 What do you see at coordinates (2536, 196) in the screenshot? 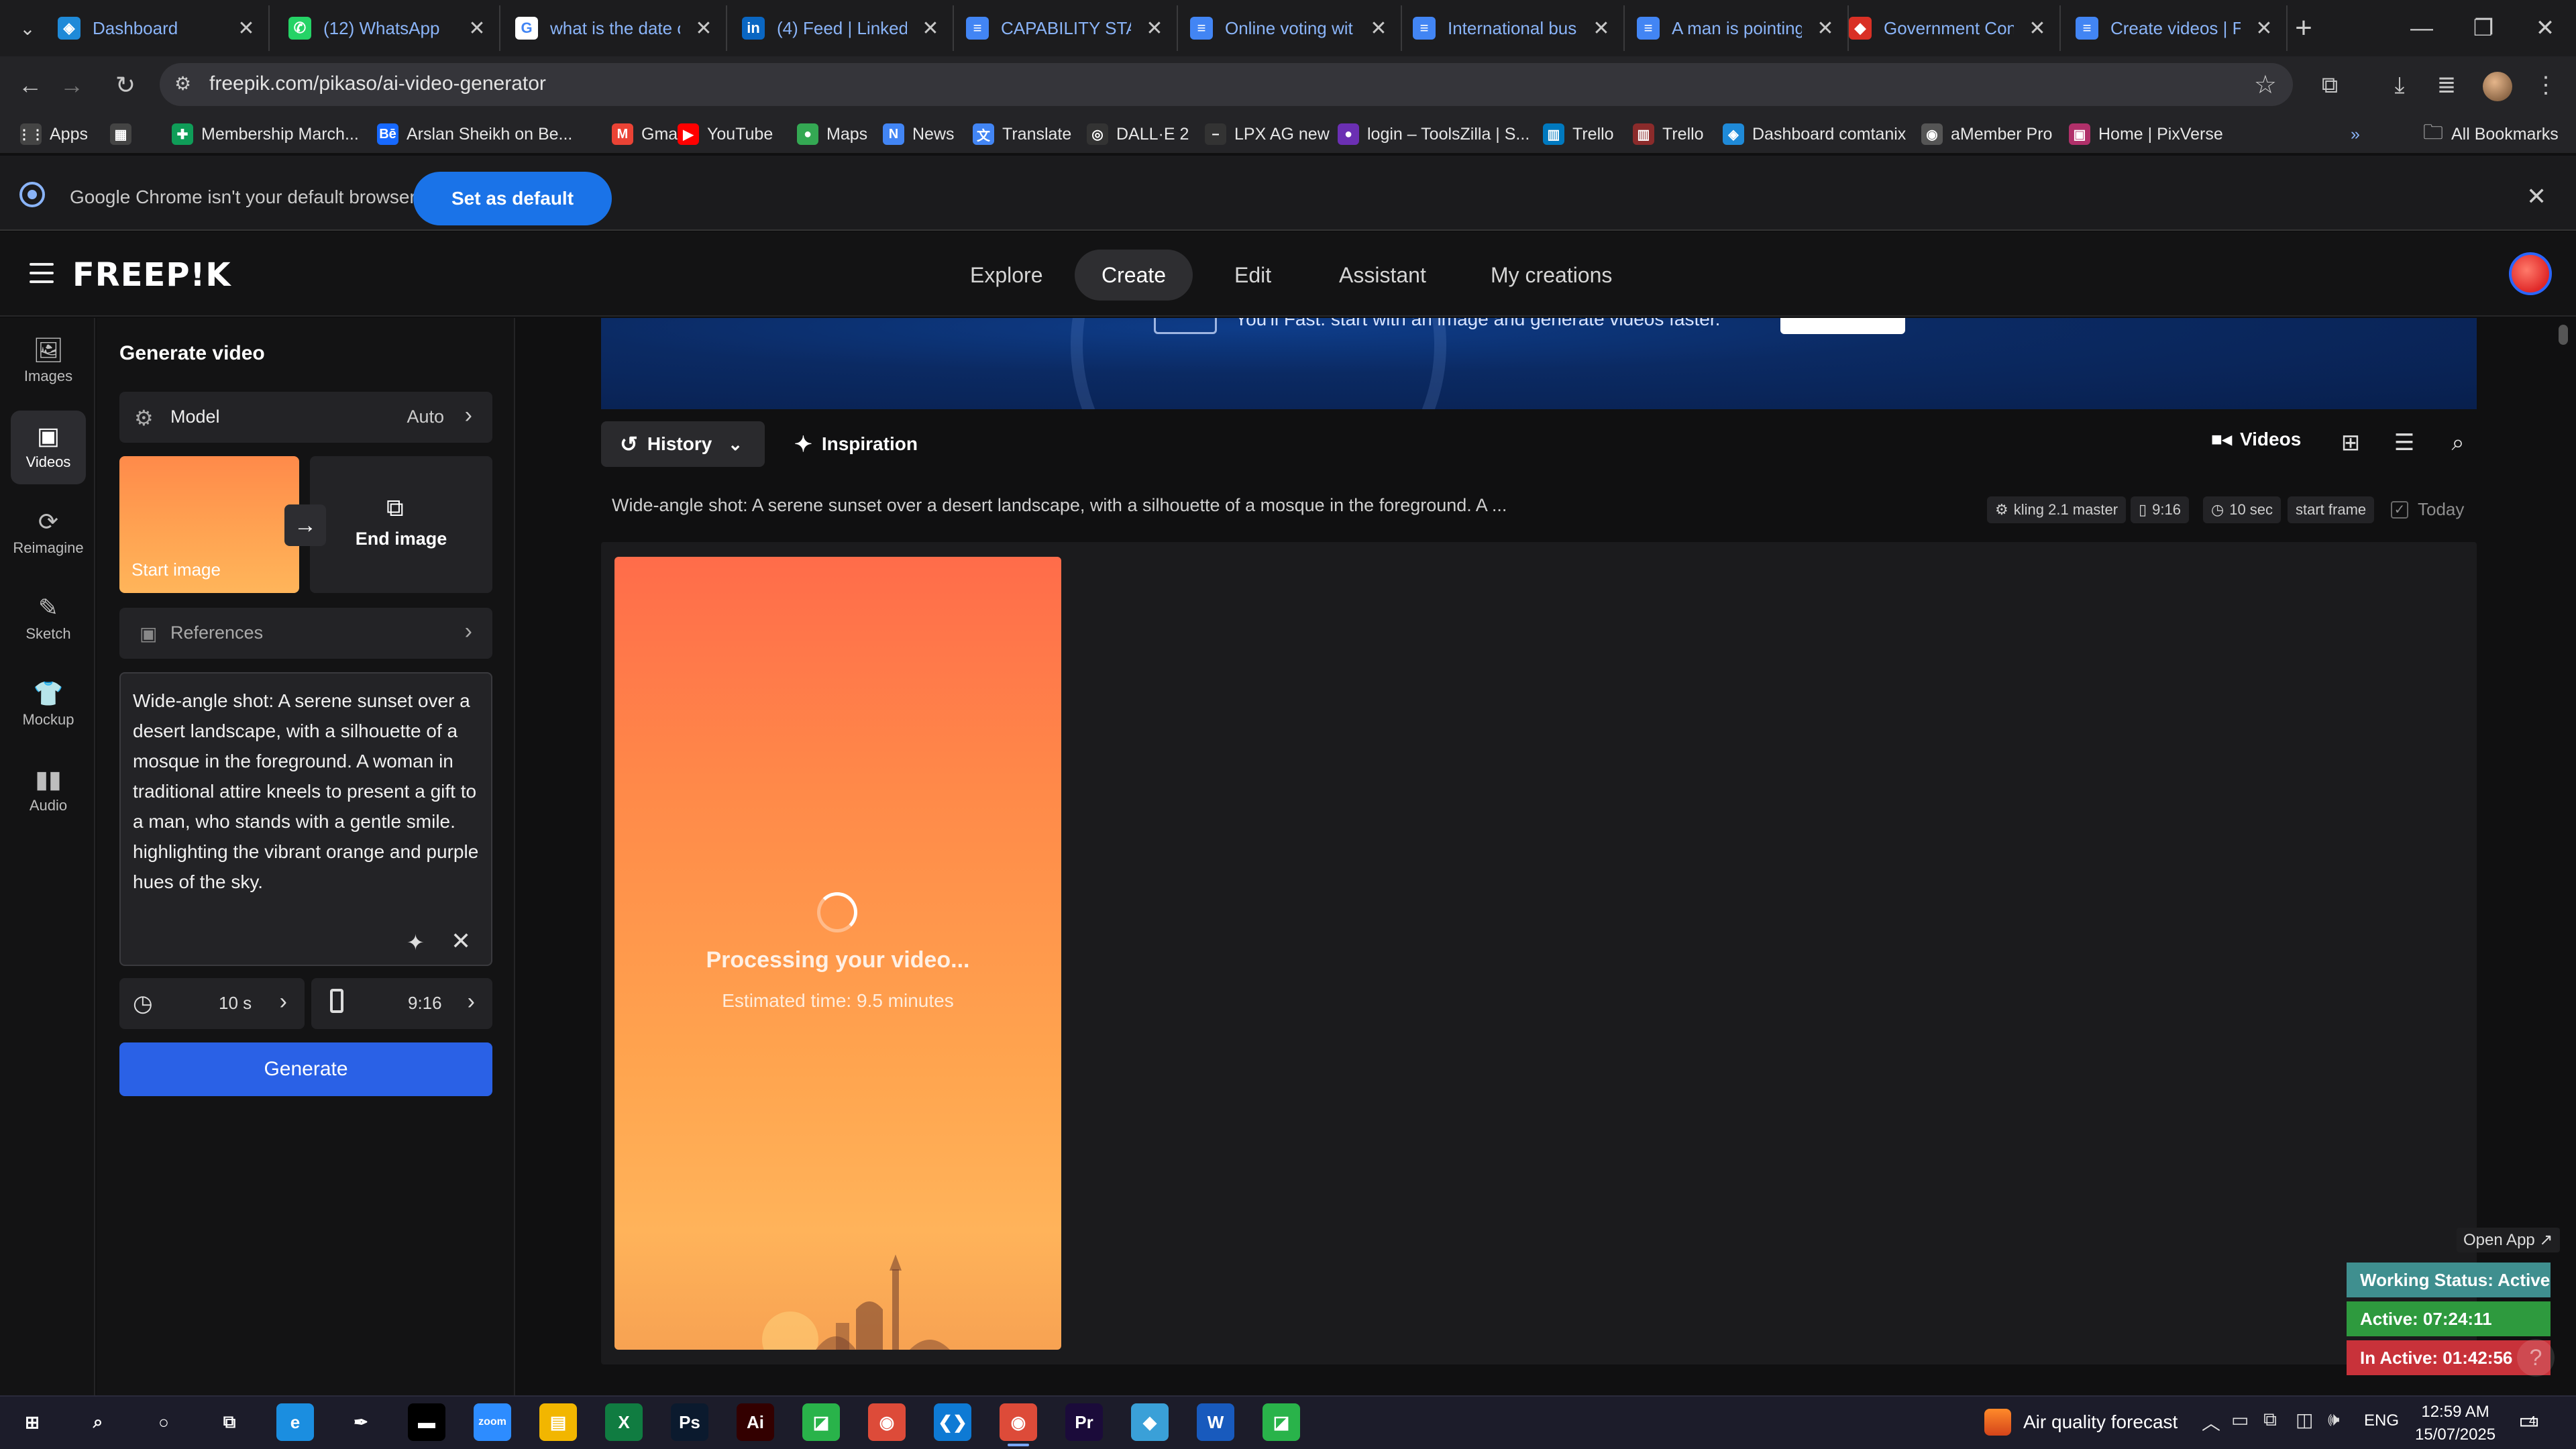
I see `infobar-close-icon: ✕` at bounding box center [2536, 196].